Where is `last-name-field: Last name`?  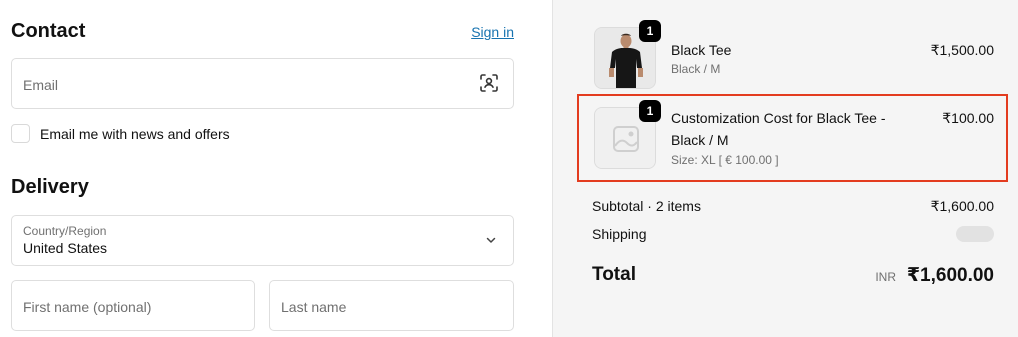
last-name-field: Last name is located at coordinates (391, 305).